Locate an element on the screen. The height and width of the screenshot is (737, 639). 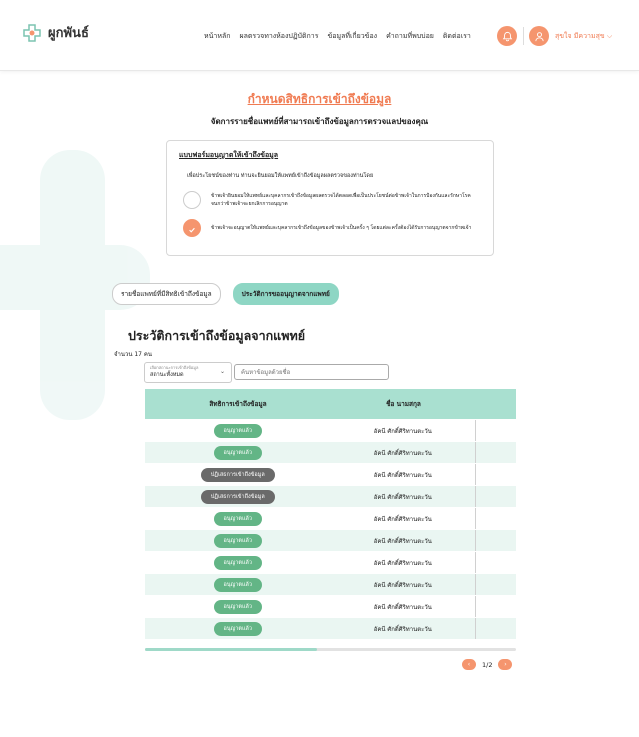
user-menu: สุขใจ มีความสุข ⌵ is located at coordinates (583, 36).